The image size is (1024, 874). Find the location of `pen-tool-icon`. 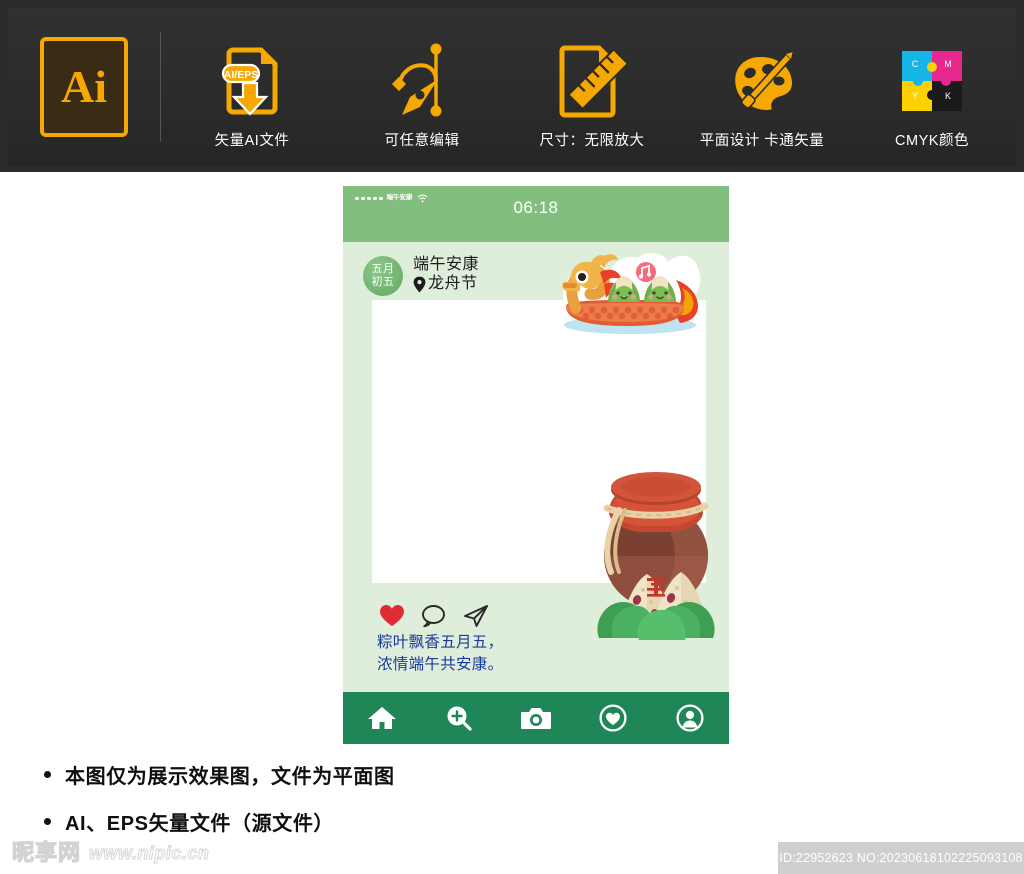

pen-tool-icon is located at coordinates (422, 81).